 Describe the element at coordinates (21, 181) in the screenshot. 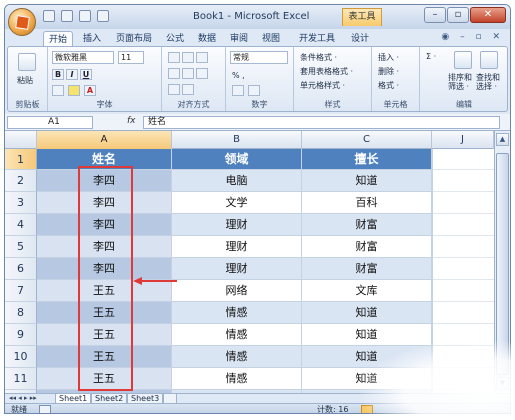

I see `row-header-2: 2` at that location.